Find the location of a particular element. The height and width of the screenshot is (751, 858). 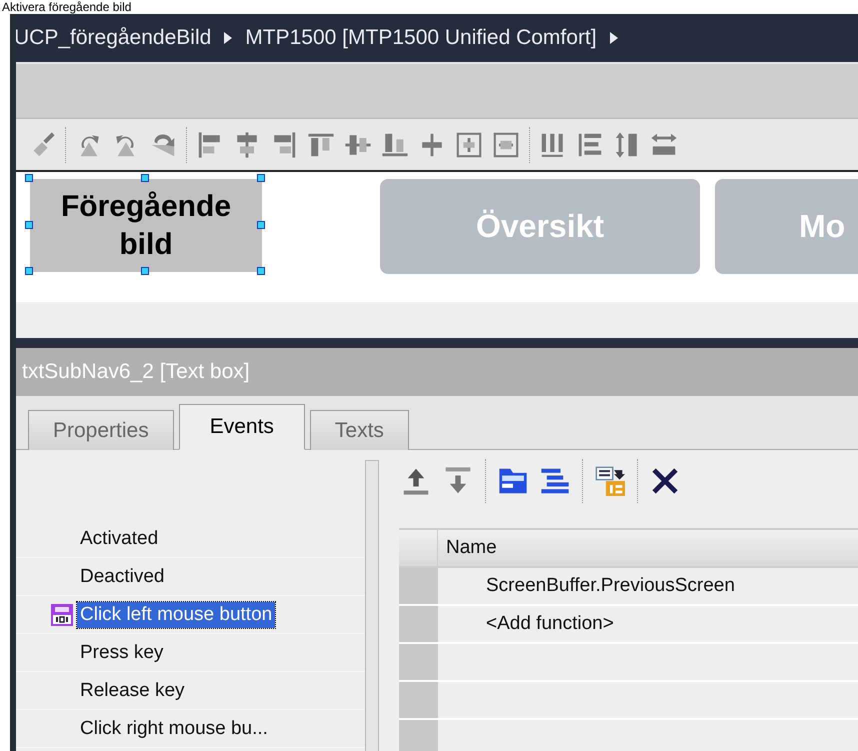

function-cell: ScreenBuffer.PreviousScreen is located at coordinates (648, 586).